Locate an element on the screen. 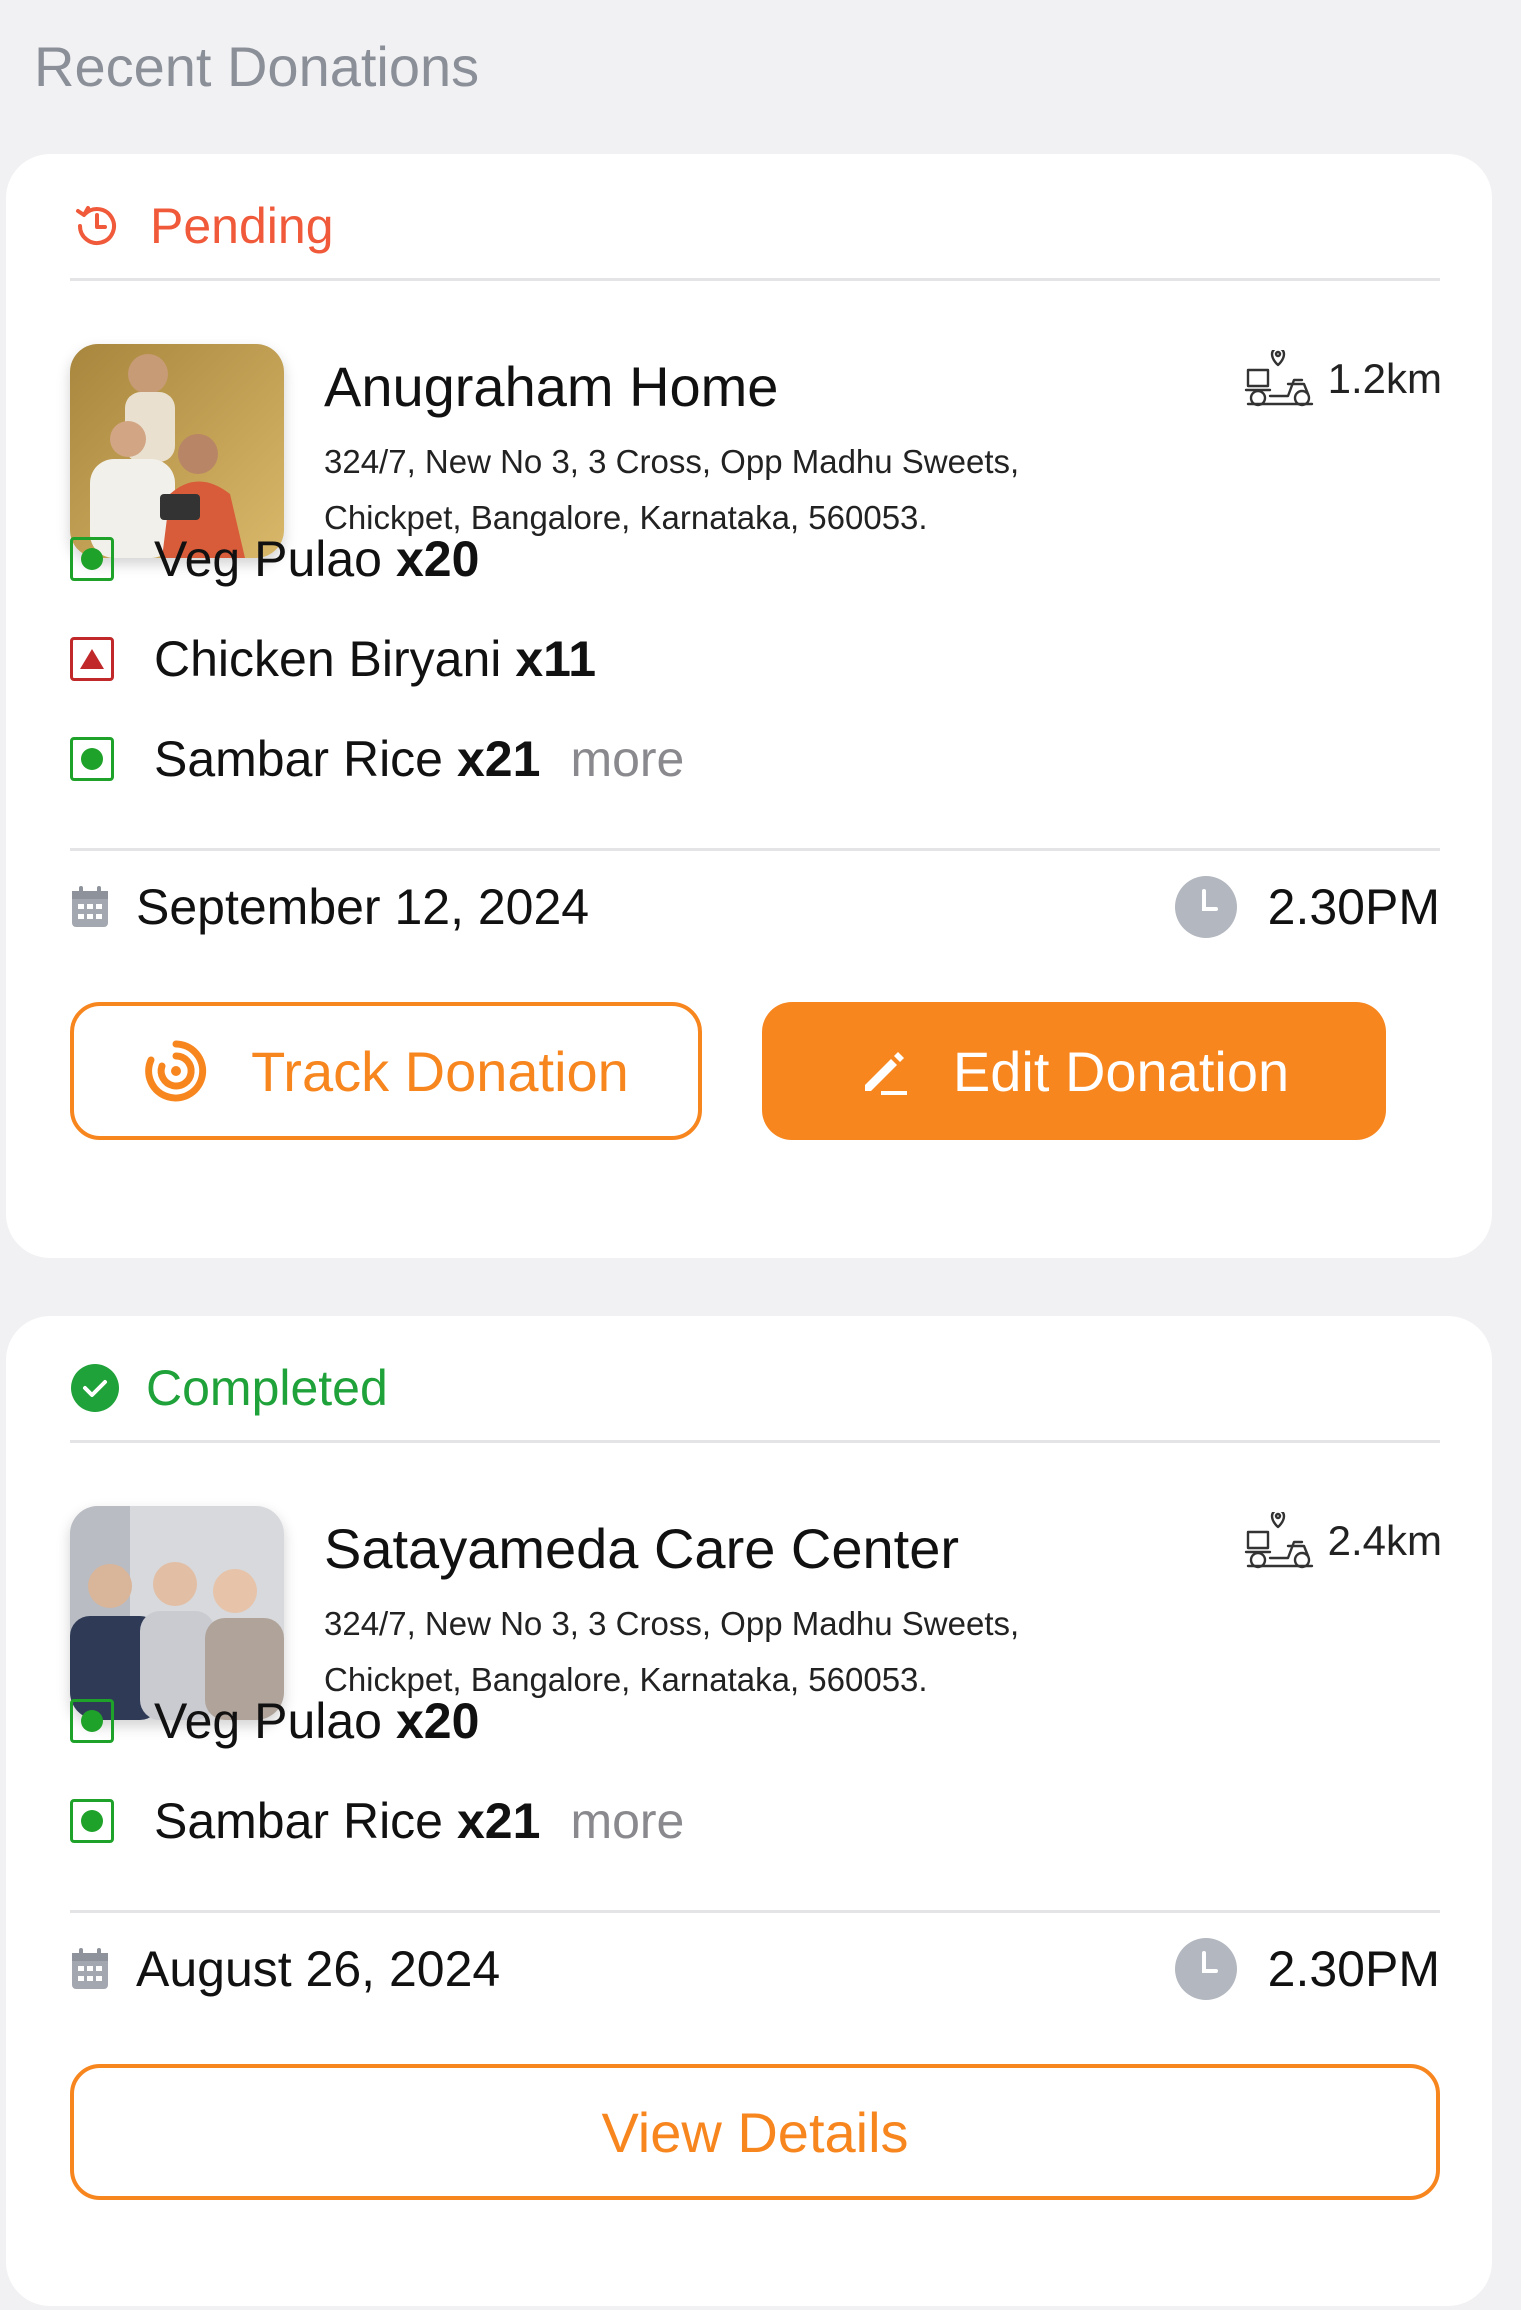  view-details-label: View Details is located at coordinates (755, 2132).